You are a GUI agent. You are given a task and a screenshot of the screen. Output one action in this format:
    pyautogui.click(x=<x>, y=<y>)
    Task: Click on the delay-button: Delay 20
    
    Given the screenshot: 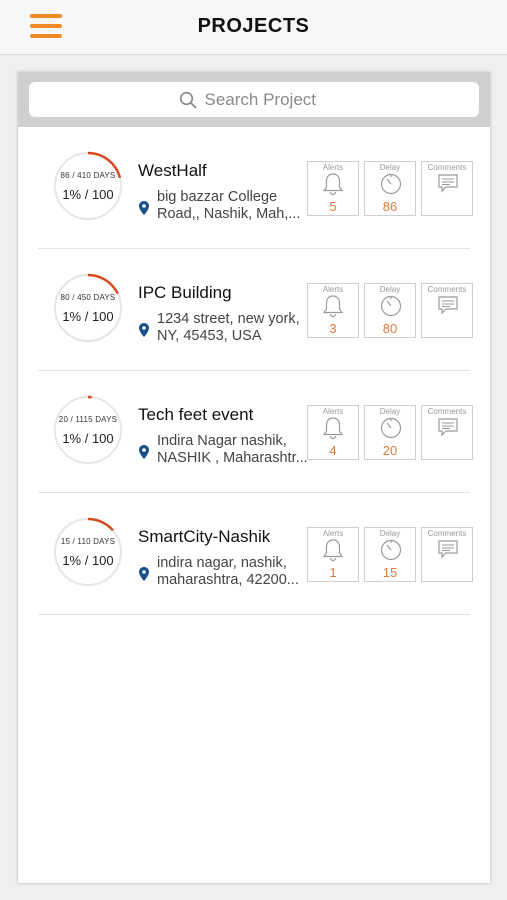 What is the action you would take?
    pyautogui.click(x=390, y=432)
    